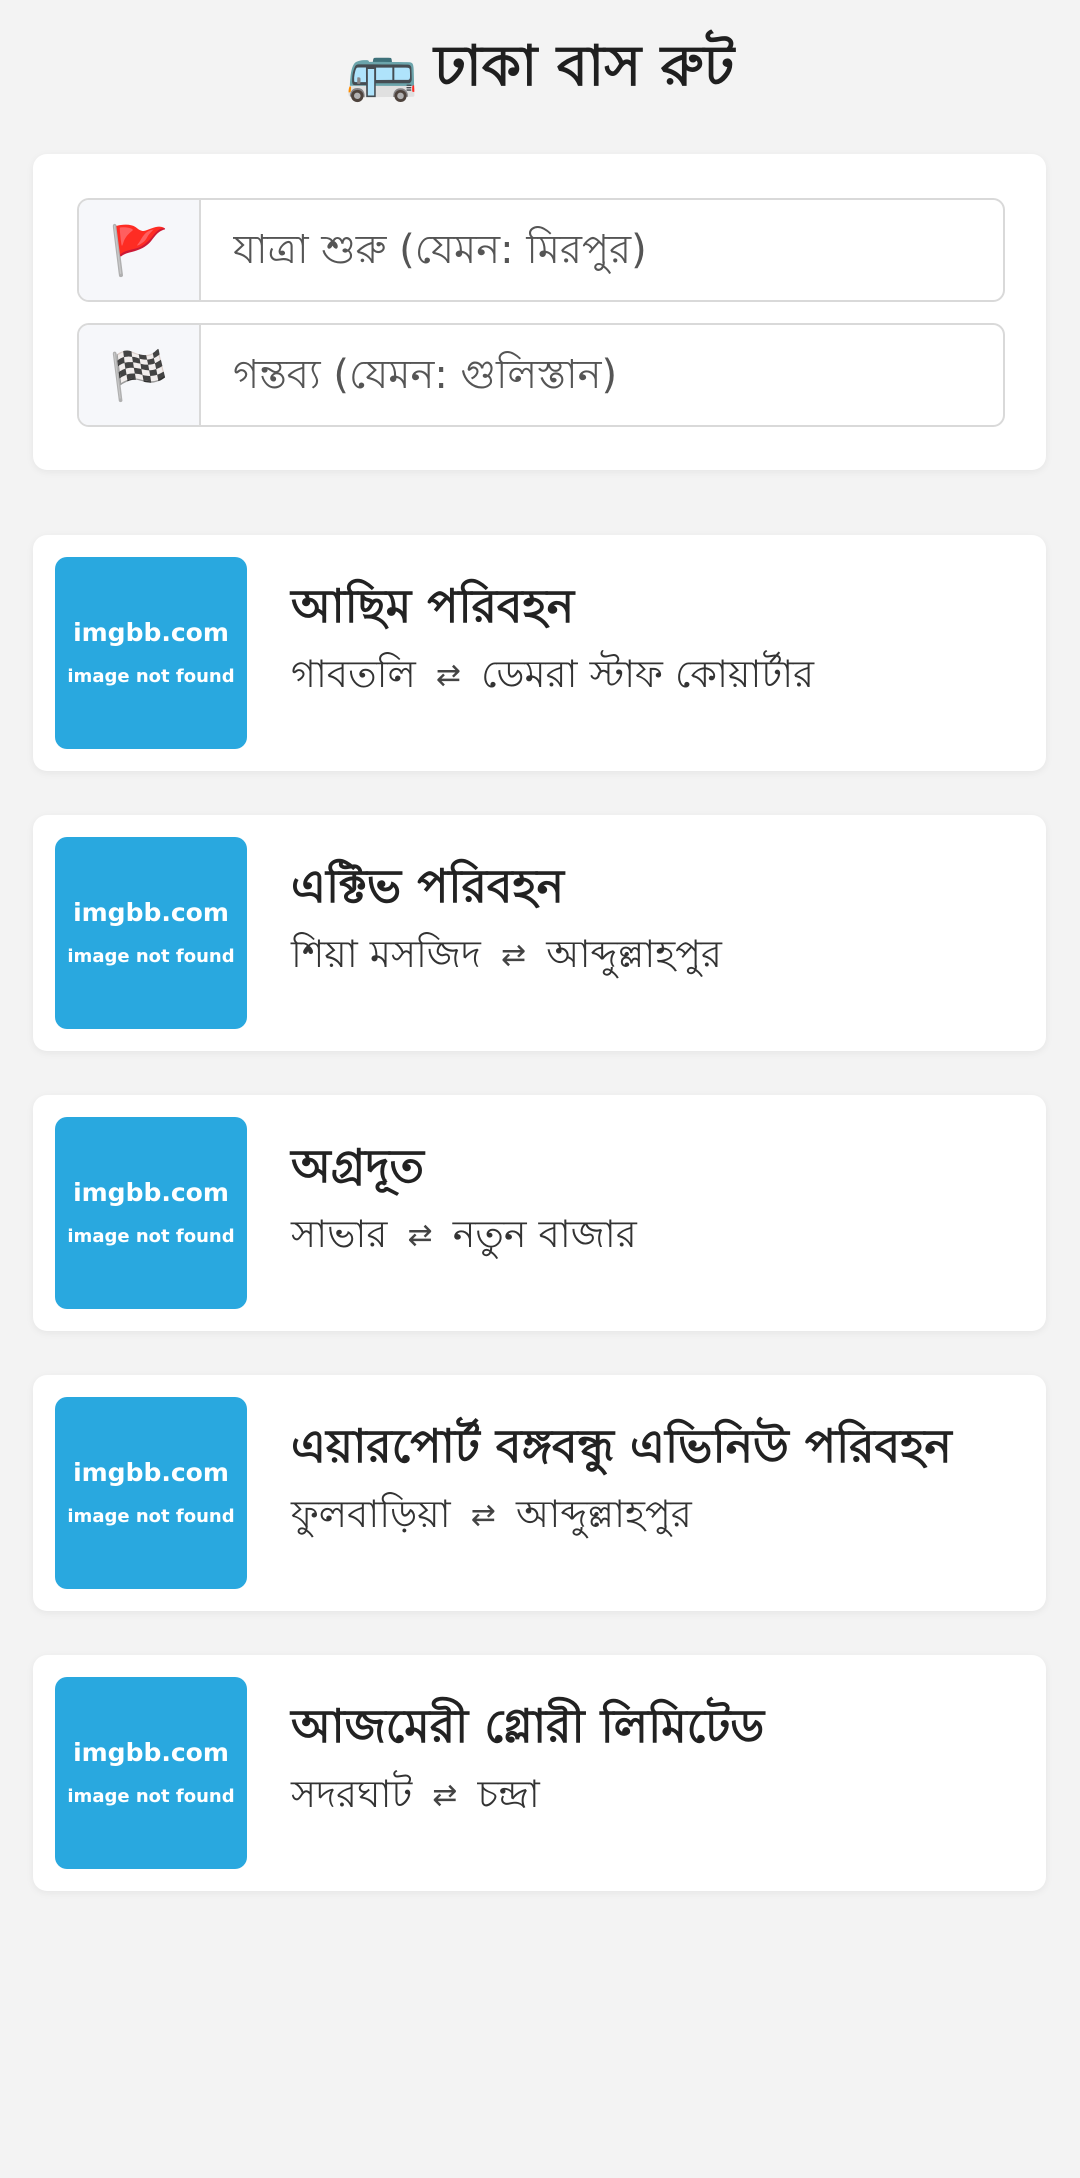 The height and width of the screenshot is (2178, 1080). What do you see at coordinates (352, 1793) in the screenshot?
I see `route-from: সদরঘাট` at bounding box center [352, 1793].